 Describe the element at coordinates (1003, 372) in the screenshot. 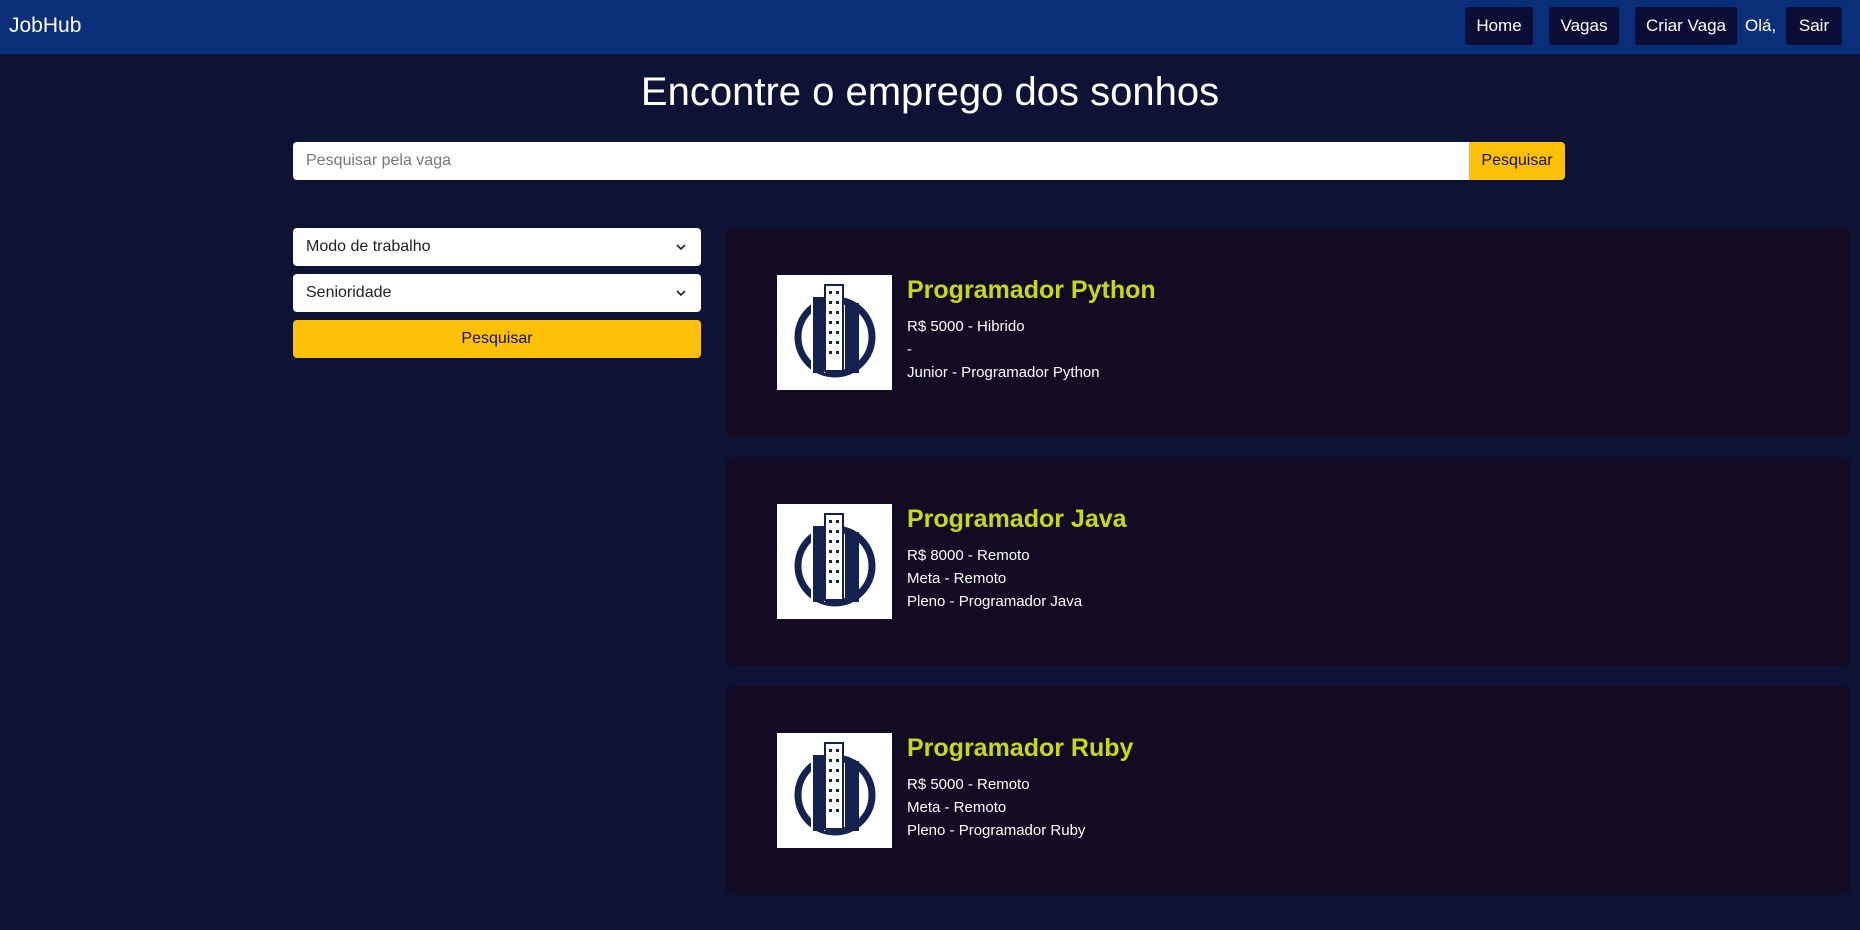

I see `job-seniority: Junior - Programador Python` at that location.